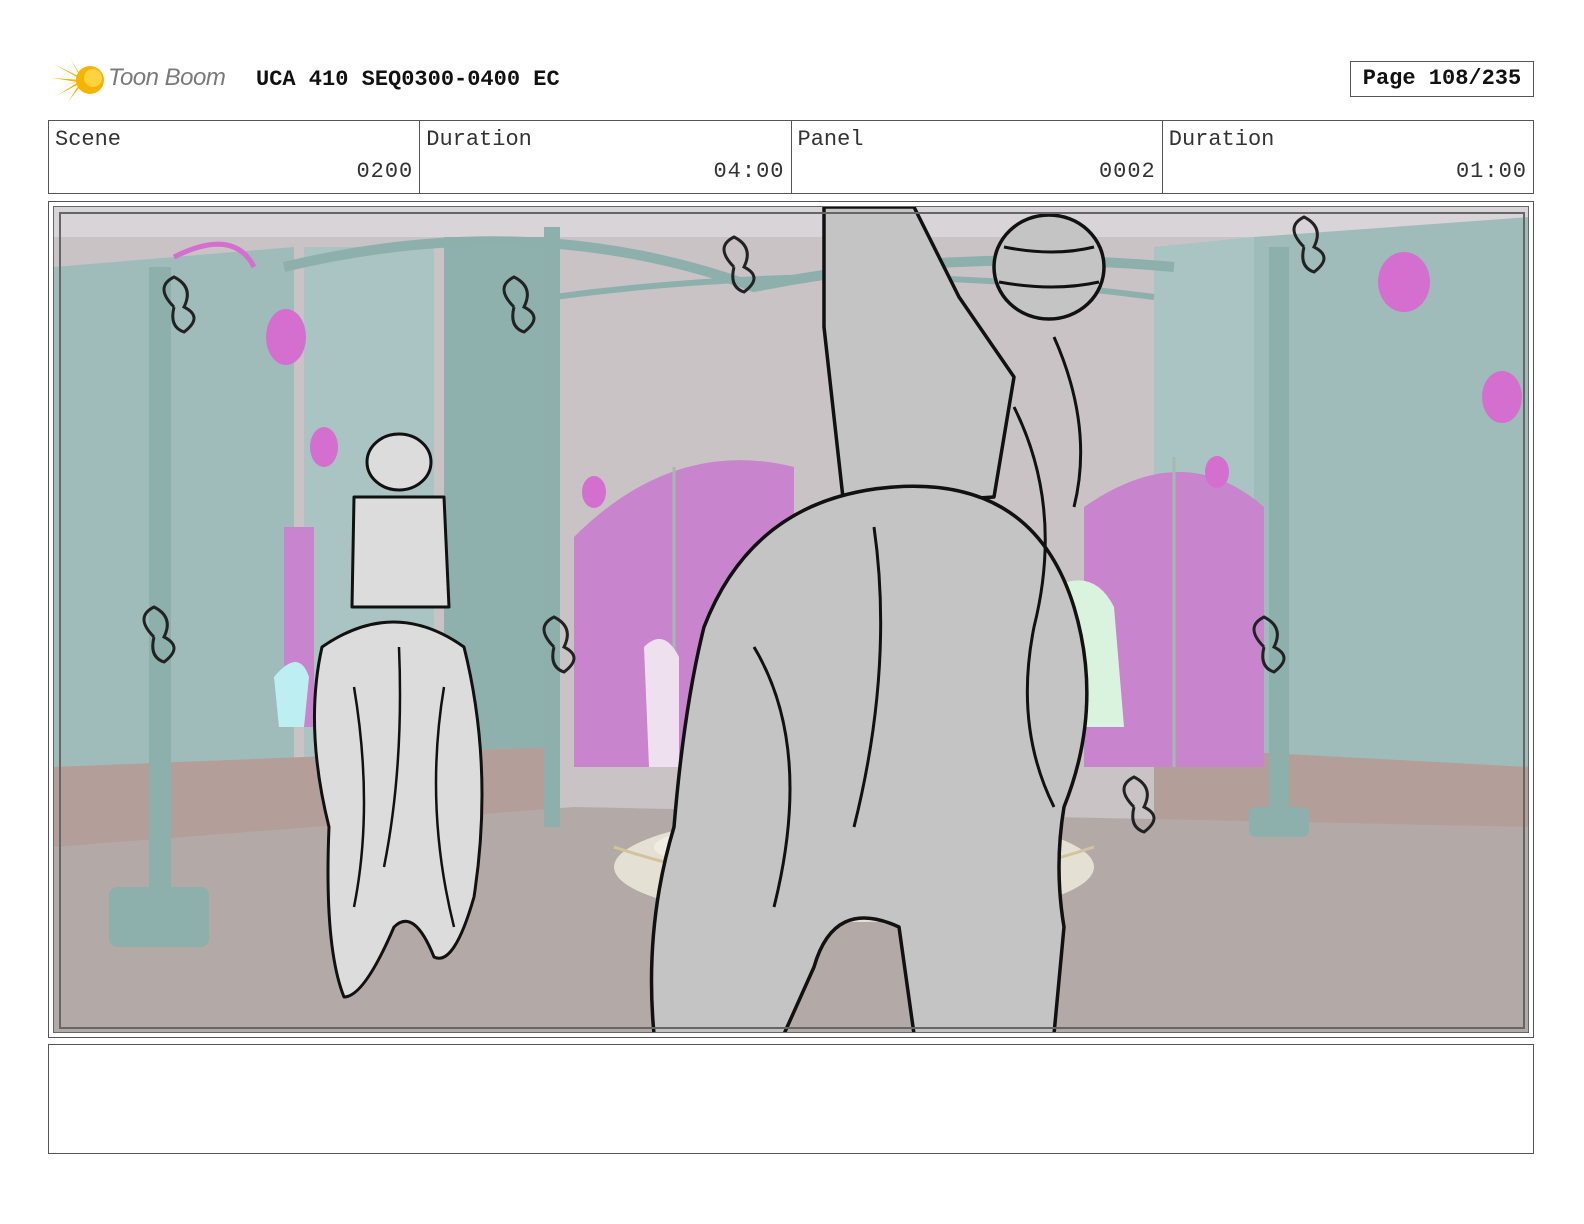  Describe the element at coordinates (1127, 171) in the screenshot. I see `panel-value: 0002` at that location.